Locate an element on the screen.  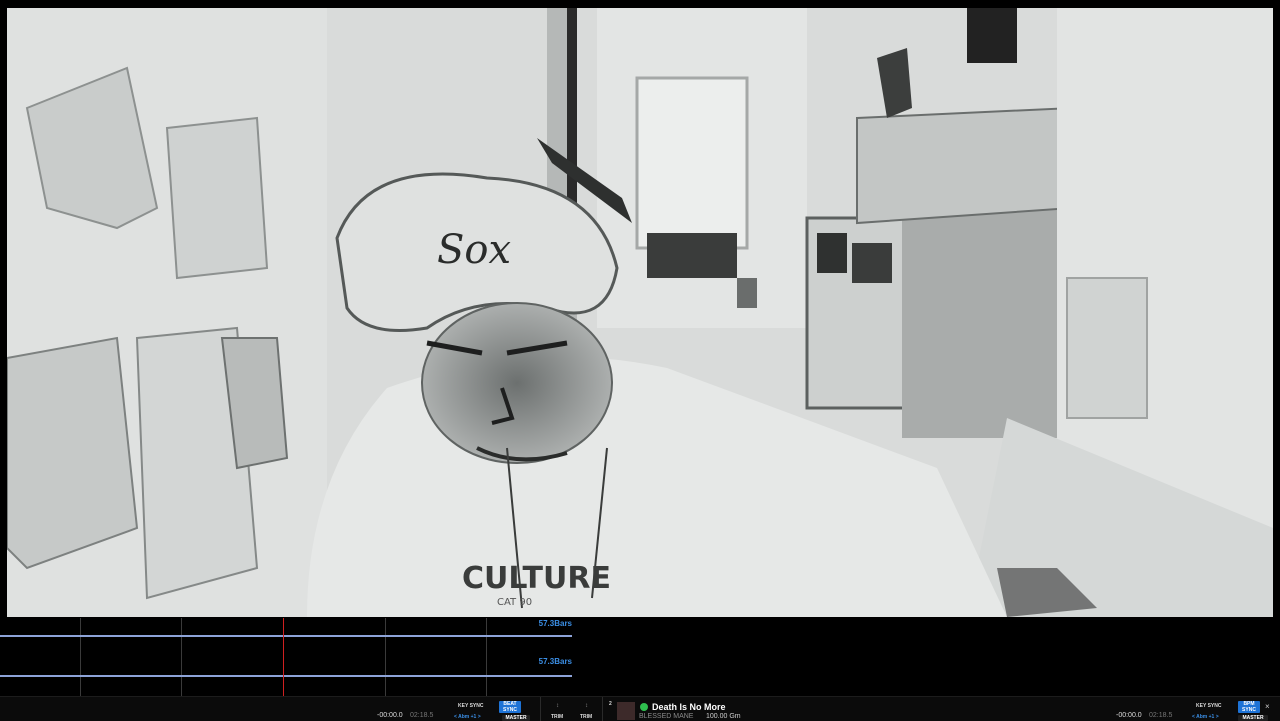
deck1-time-total: 02:18.5 is located at coordinates (422, 715).